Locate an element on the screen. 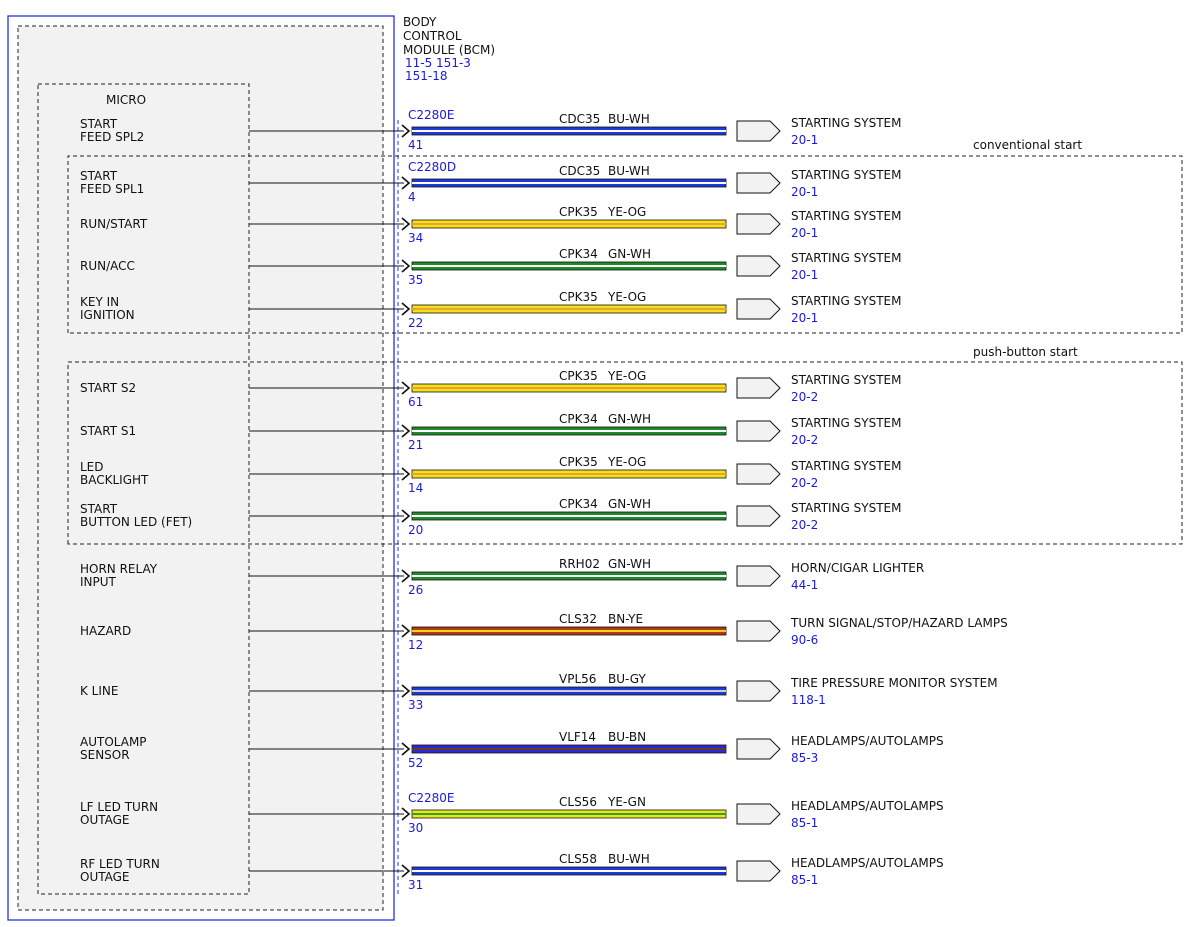 This screenshot has height=927, width=1200. pin-label: RUN/ACC is located at coordinates (107, 266).